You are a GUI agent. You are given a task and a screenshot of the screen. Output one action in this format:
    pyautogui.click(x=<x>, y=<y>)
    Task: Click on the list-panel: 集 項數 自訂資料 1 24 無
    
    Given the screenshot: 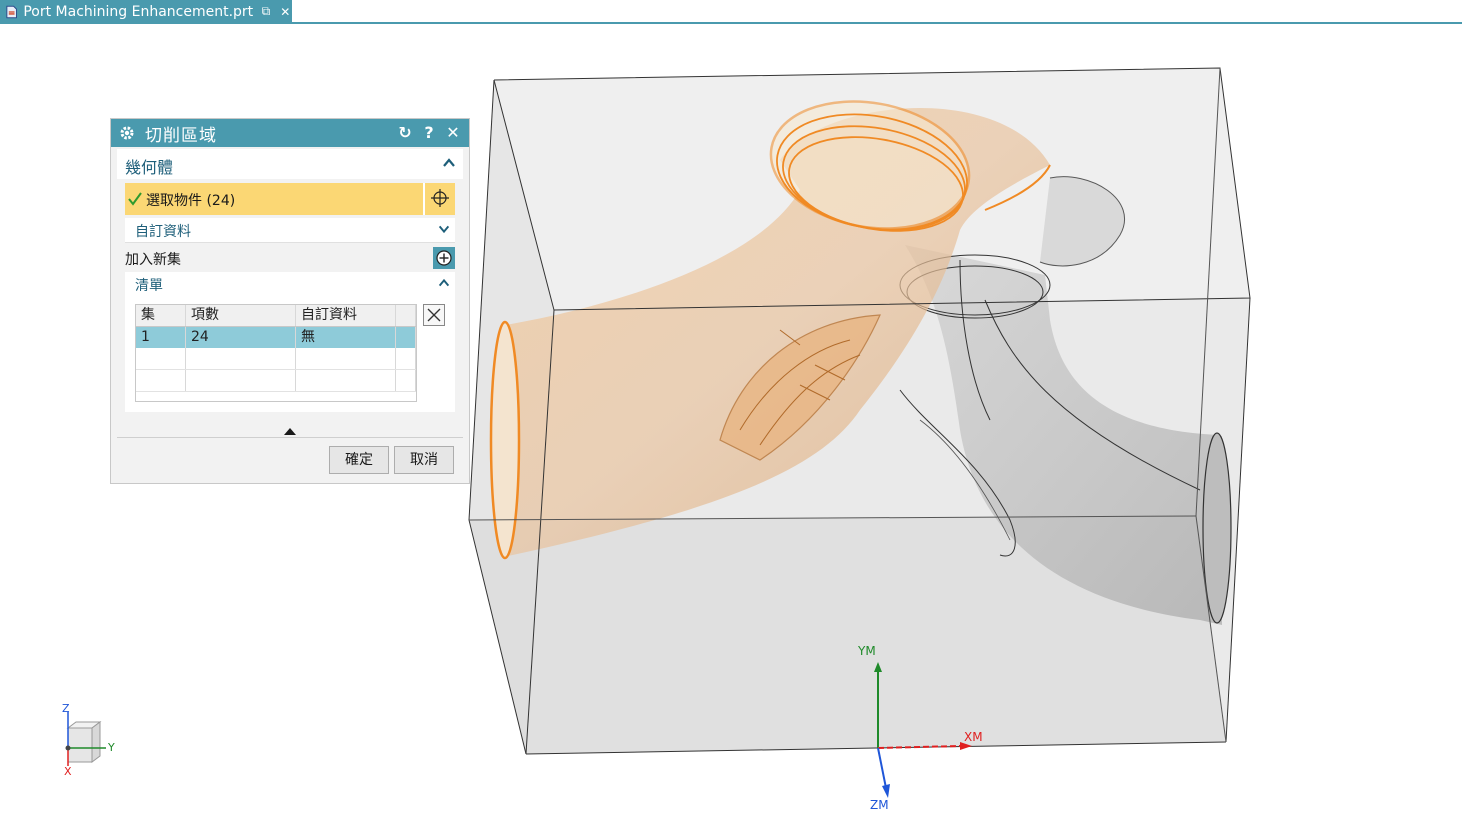 What is the action you would take?
    pyautogui.click(x=290, y=354)
    